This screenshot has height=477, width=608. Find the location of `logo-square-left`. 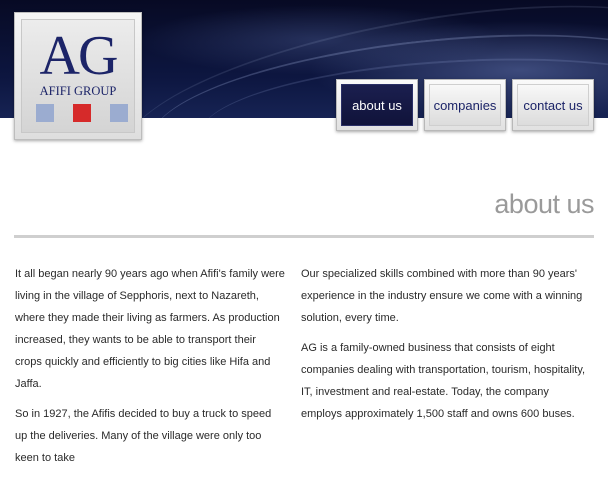

logo-square-left is located at coordinates (45, 113).